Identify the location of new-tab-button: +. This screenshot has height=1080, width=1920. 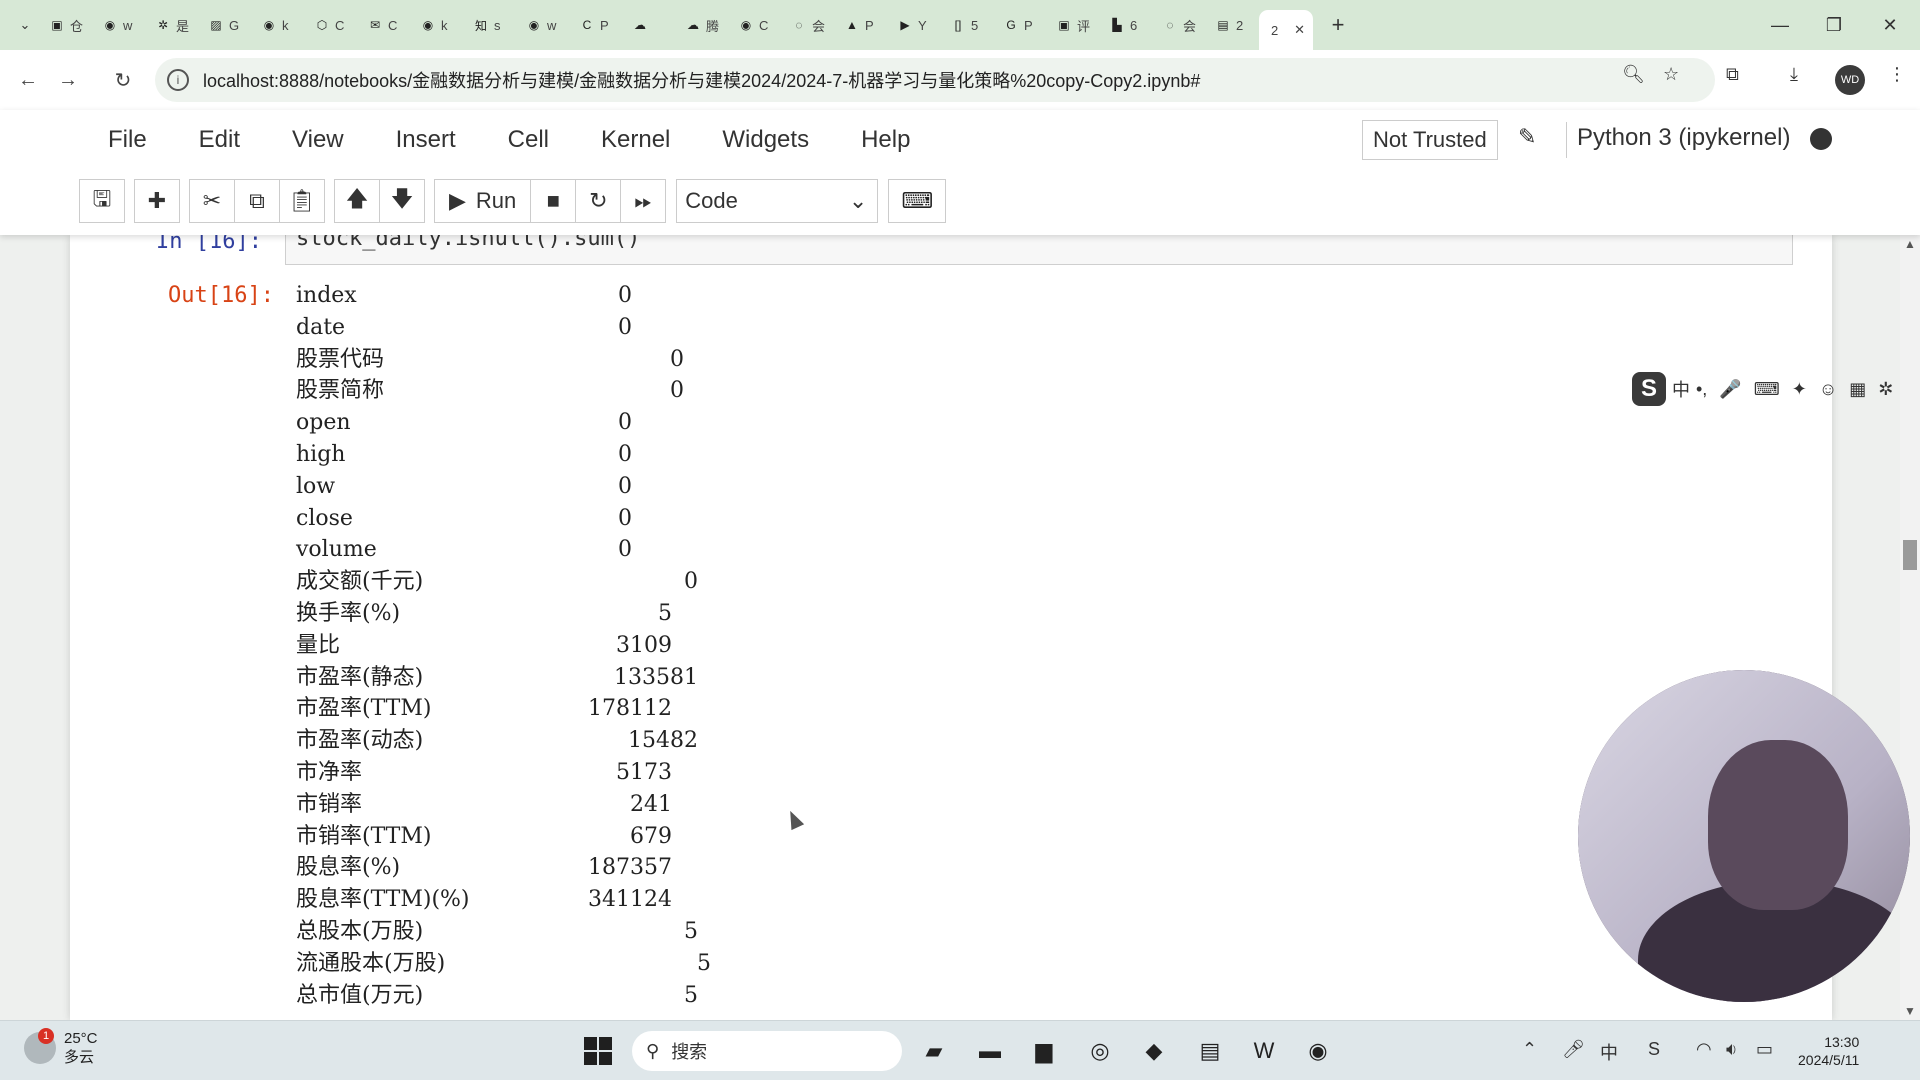
(1338, 25).